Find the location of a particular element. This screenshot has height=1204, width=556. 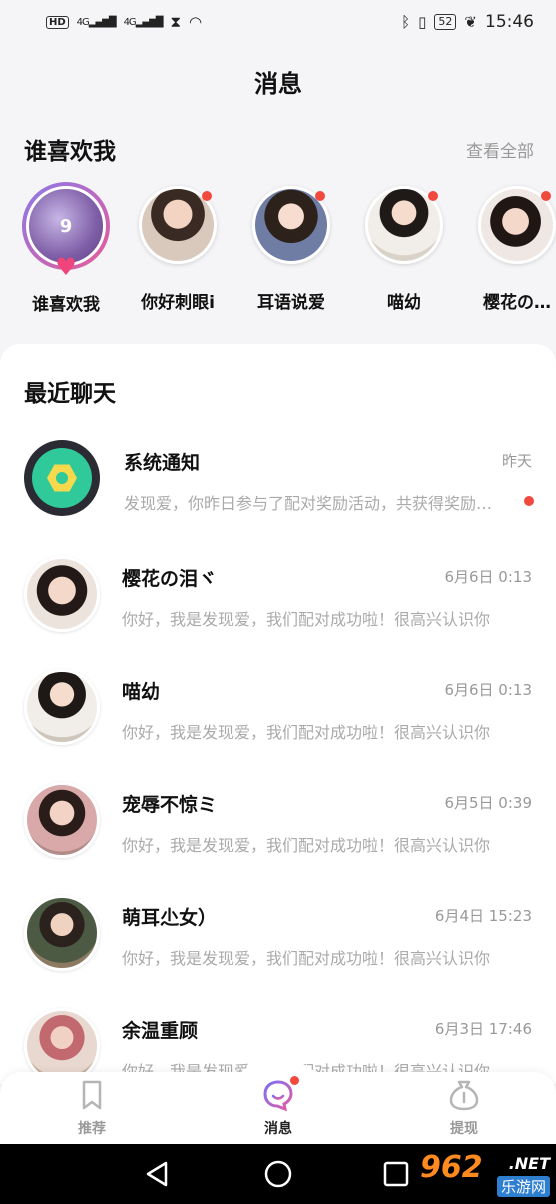

hd-indicator: HD is located at coordinates (57, 22).